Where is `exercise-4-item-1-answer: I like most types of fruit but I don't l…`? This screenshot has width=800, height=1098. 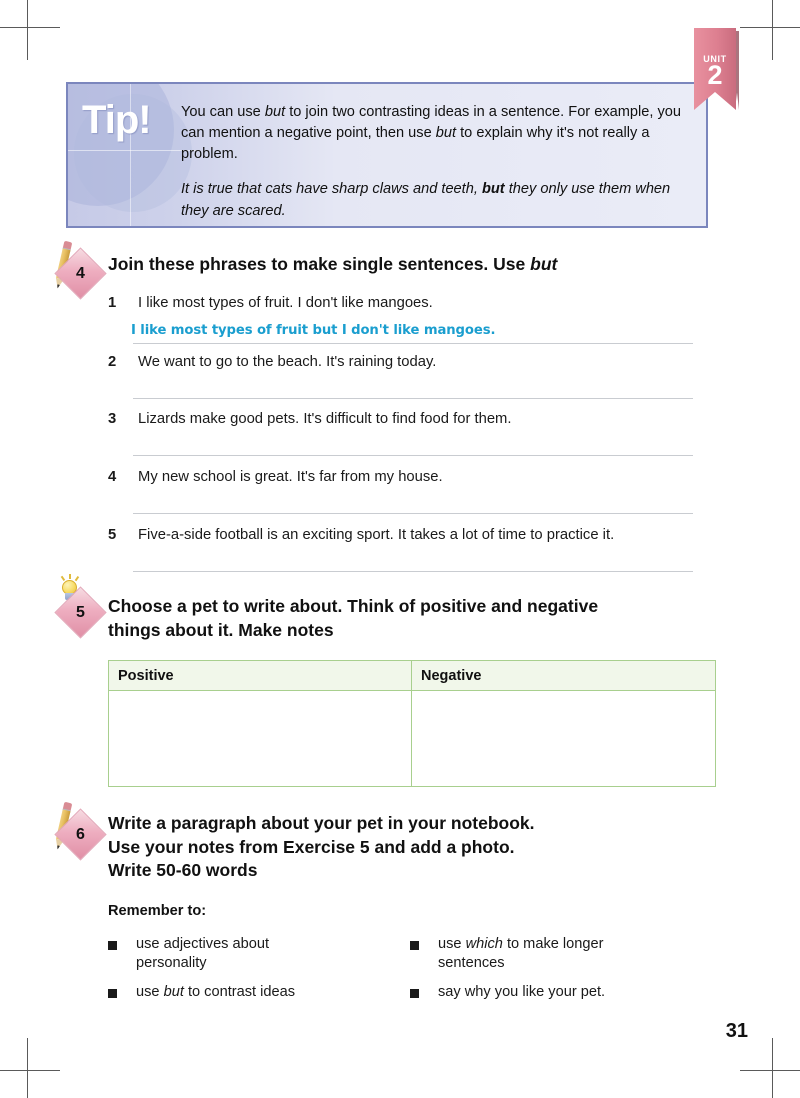 exercise-4-item-1-answer: I like most types of fruit but I don't l… is located at coordinates (313, 330).